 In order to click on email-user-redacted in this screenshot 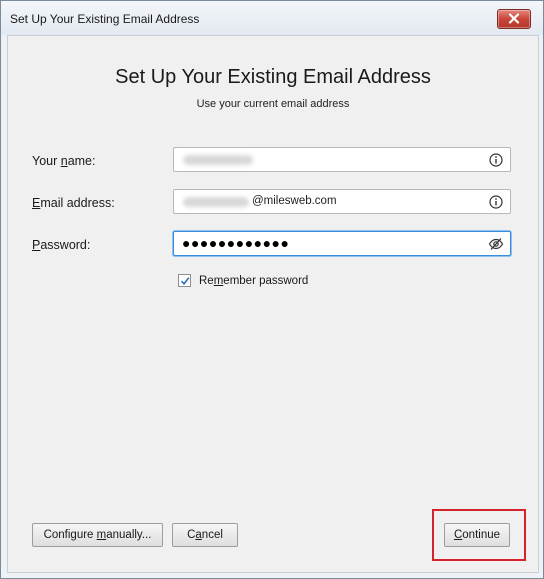, I will do `click(216, 202)`.